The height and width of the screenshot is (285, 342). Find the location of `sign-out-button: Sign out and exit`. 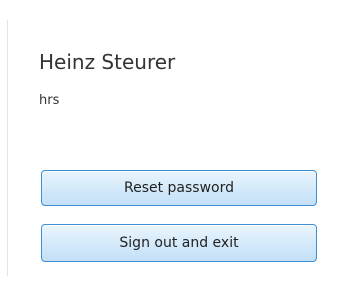

sign-out-button: Sign out and exit is located at coordinates (179, 243).